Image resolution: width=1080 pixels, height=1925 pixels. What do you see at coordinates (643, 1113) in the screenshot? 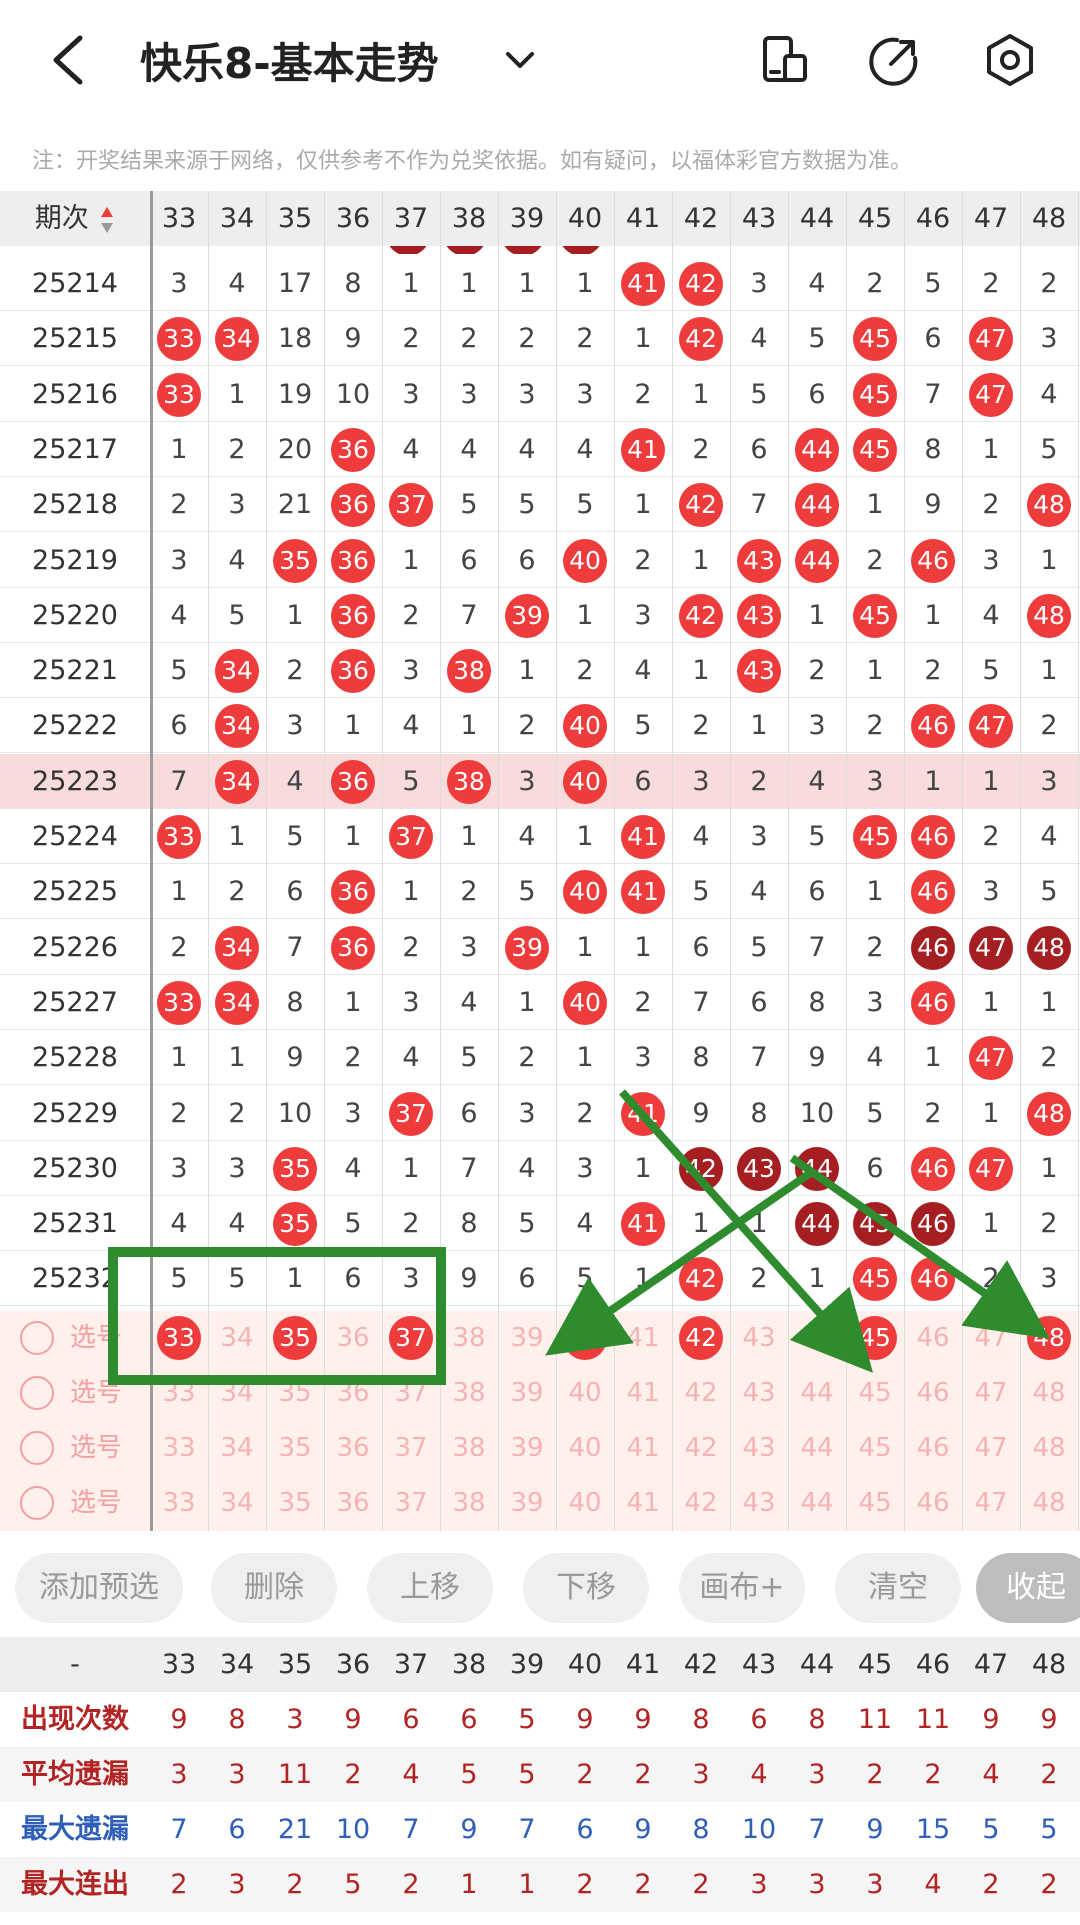
I see `drawn-ball-cell: 41` at bounding box center [643, 1113].